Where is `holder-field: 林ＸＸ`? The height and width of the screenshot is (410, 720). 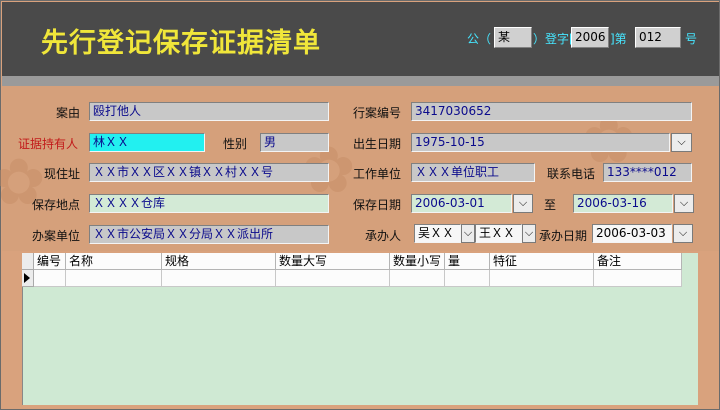
holder-field: 林ＸＸ is located at coordinates (147, 142).